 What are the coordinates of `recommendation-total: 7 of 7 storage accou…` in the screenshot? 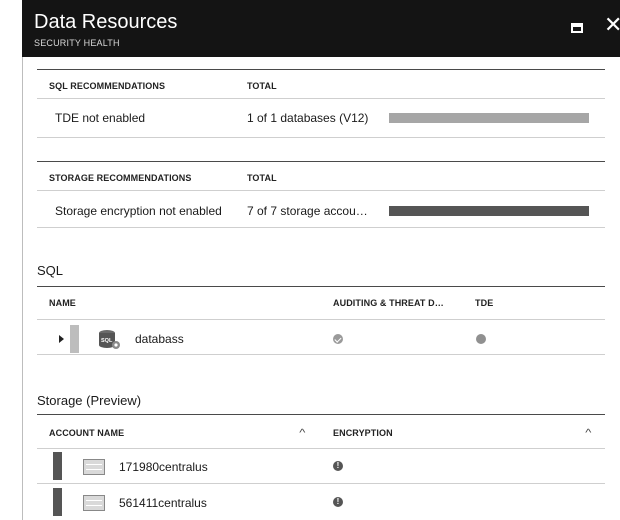 It's located at (307, 211).